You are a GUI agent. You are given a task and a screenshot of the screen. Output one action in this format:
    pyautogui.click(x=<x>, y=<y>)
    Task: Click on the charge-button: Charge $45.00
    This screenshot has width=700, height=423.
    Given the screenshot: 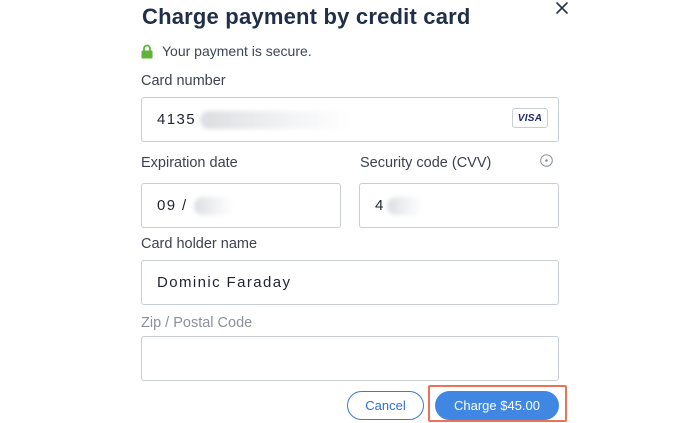 What is the action you would take?
    pyautogui.click(x=497, y=405)
    